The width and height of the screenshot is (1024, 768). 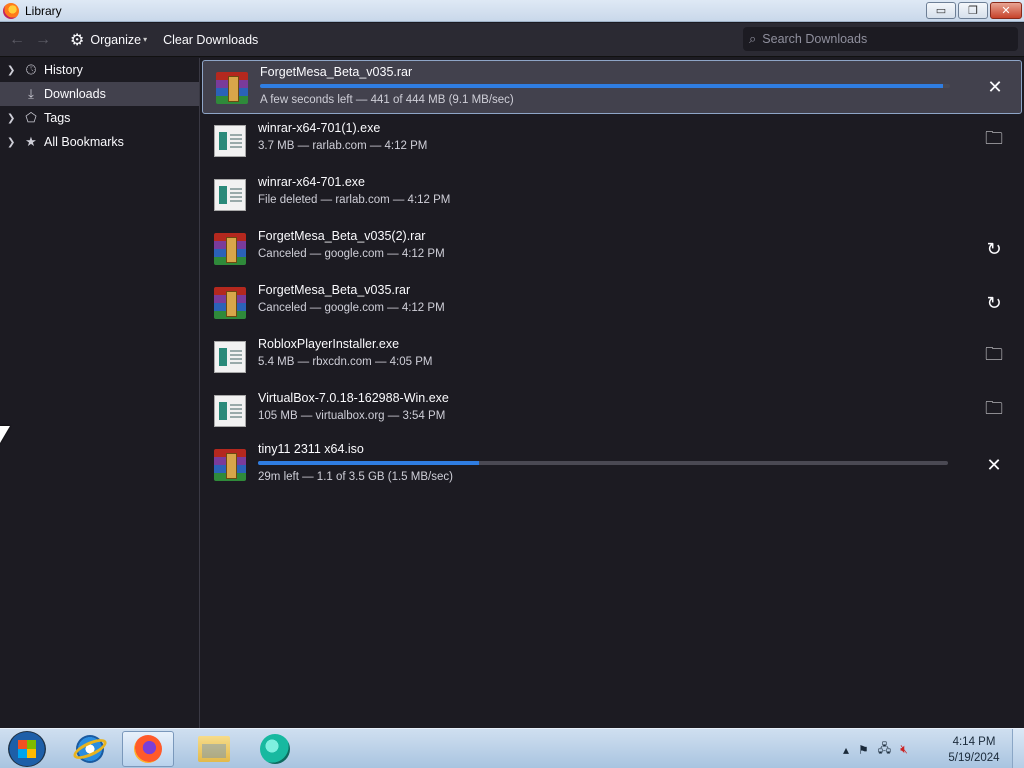 What do you see at coordinates (974, 742) in the screenshot?
I see `clock-time: 4:14 PM` at bounding box center [974, 742].